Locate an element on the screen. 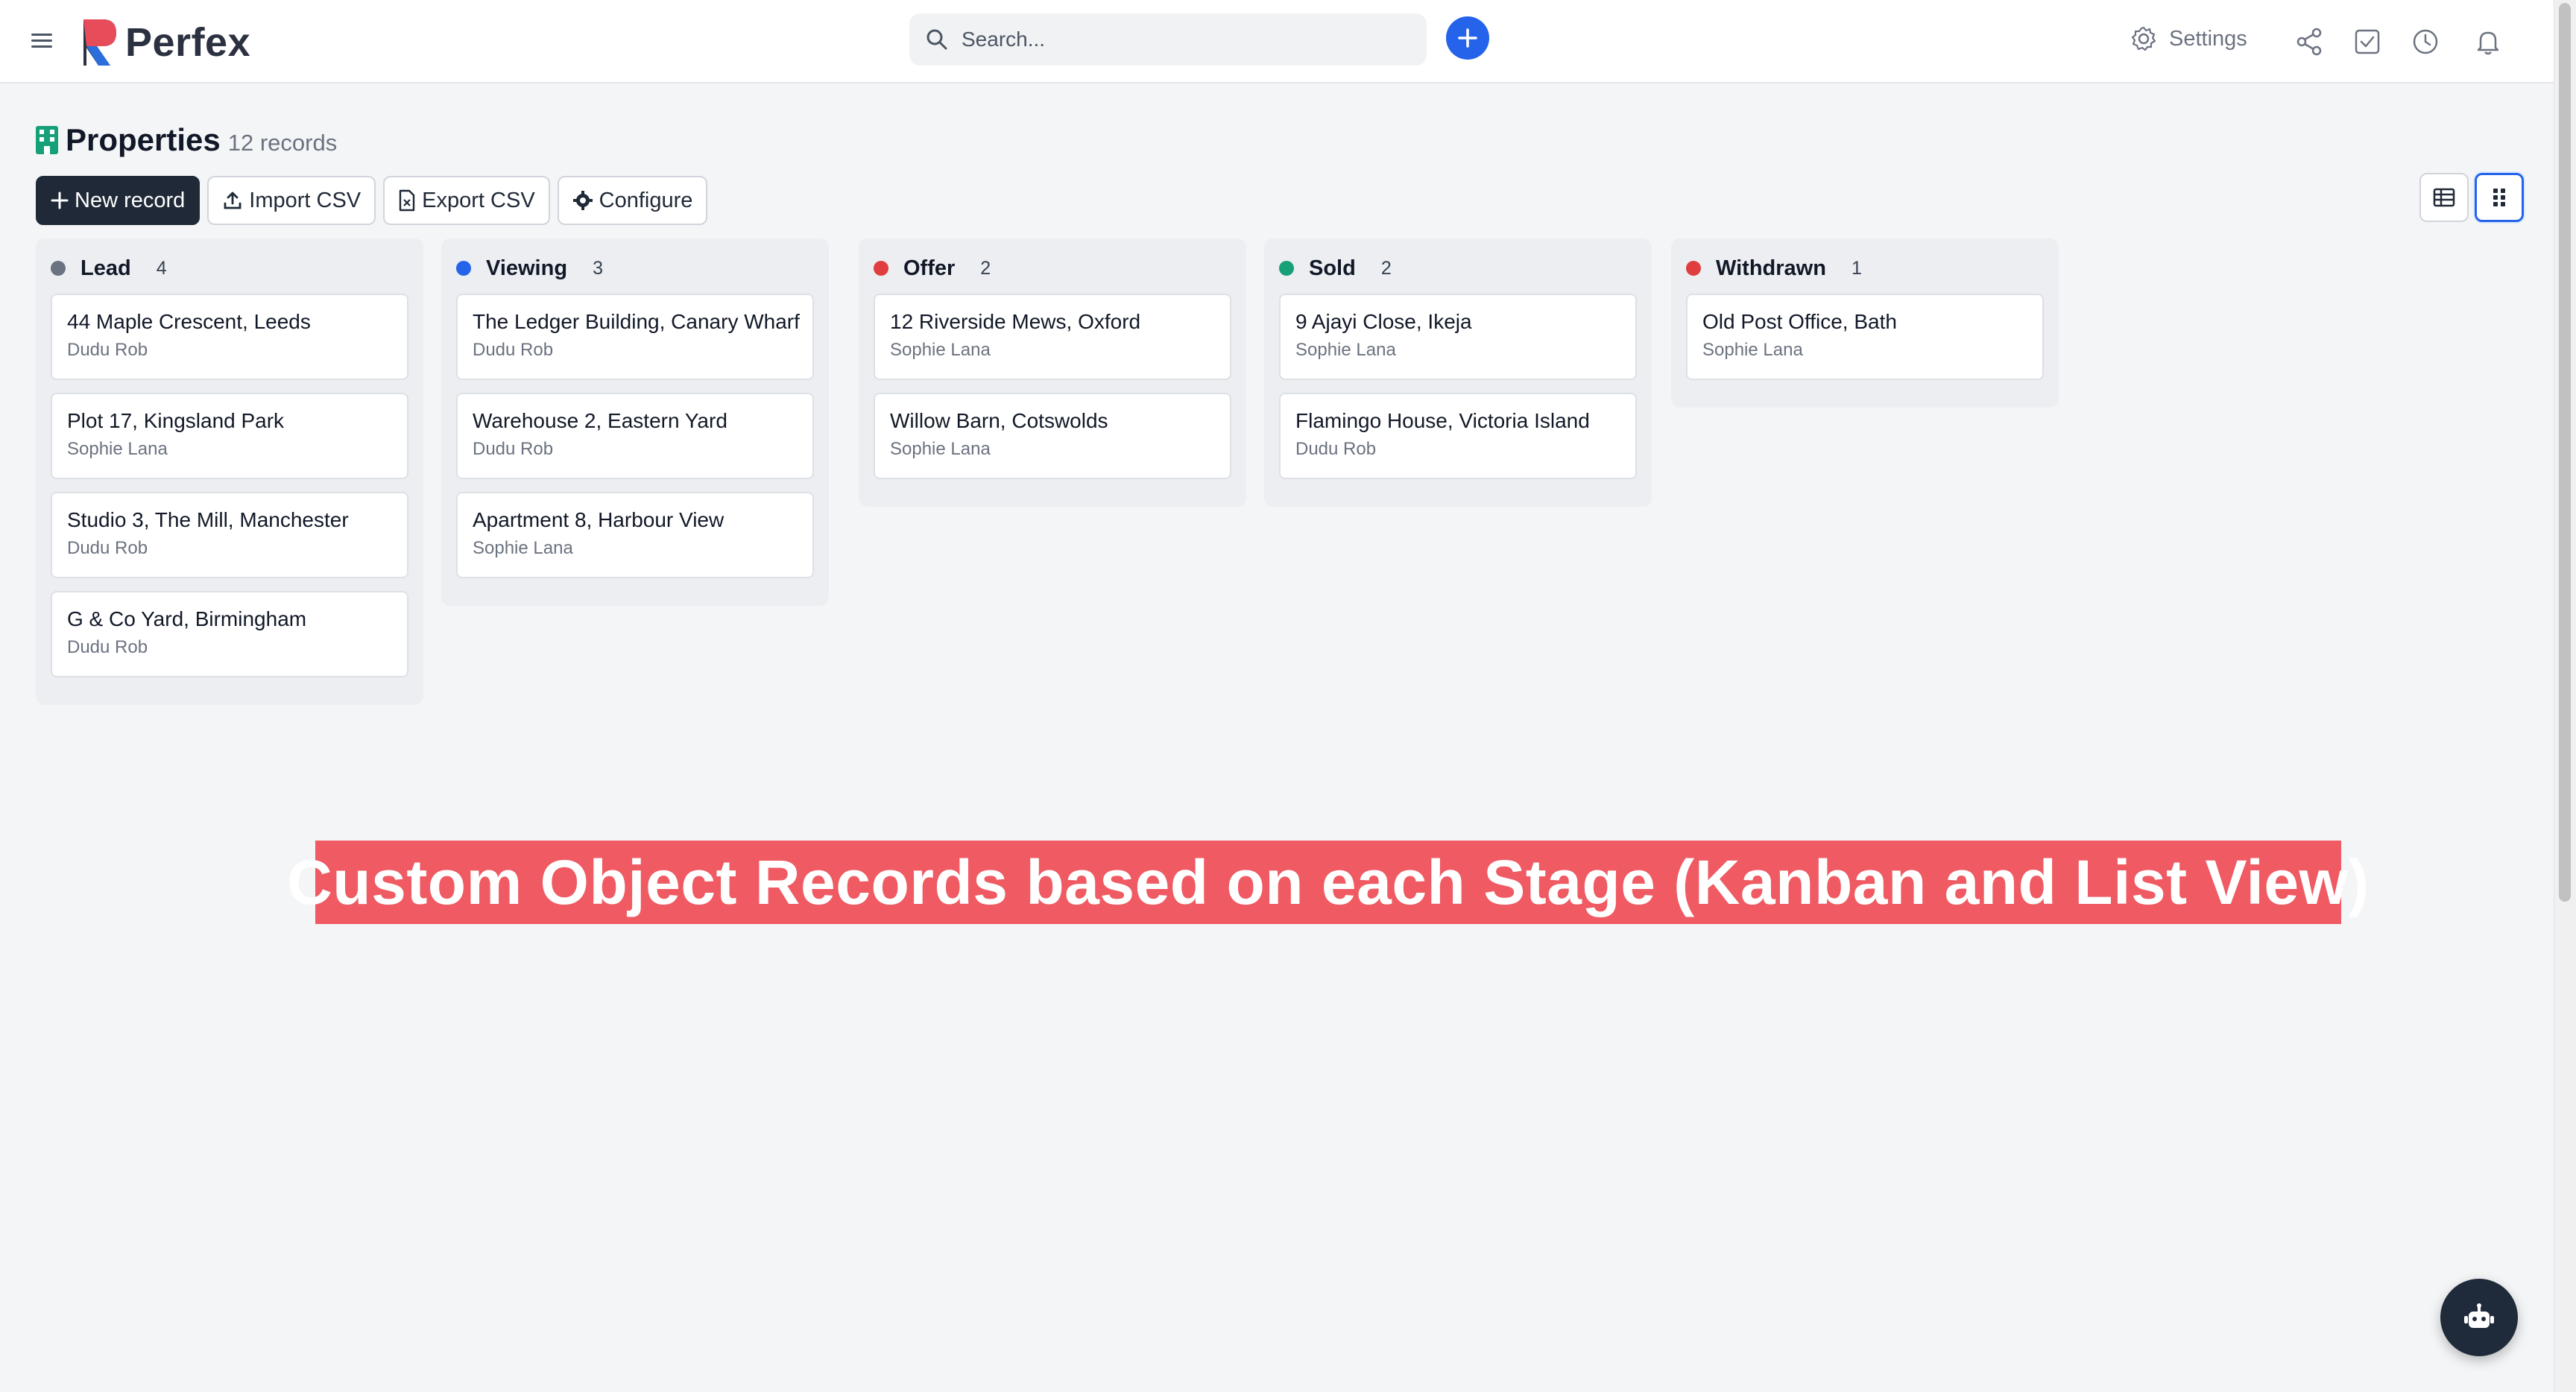  column-name: Viewing is located at coordinates (527, 268).